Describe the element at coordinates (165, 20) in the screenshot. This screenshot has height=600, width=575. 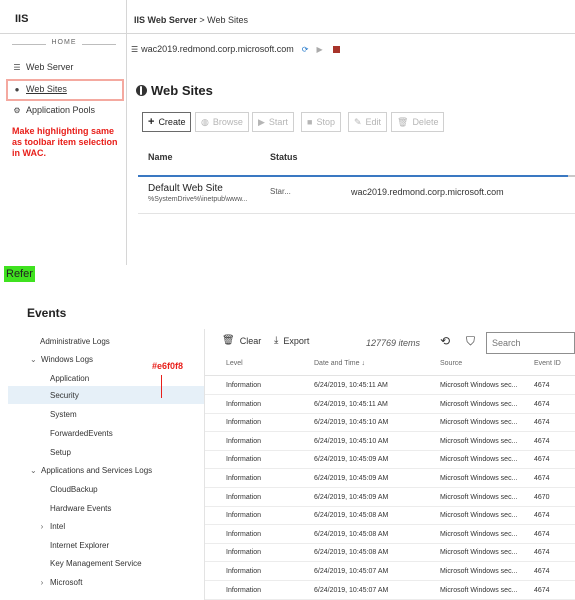
I see `breadcrumb-root: IIS Web Server` at that location.